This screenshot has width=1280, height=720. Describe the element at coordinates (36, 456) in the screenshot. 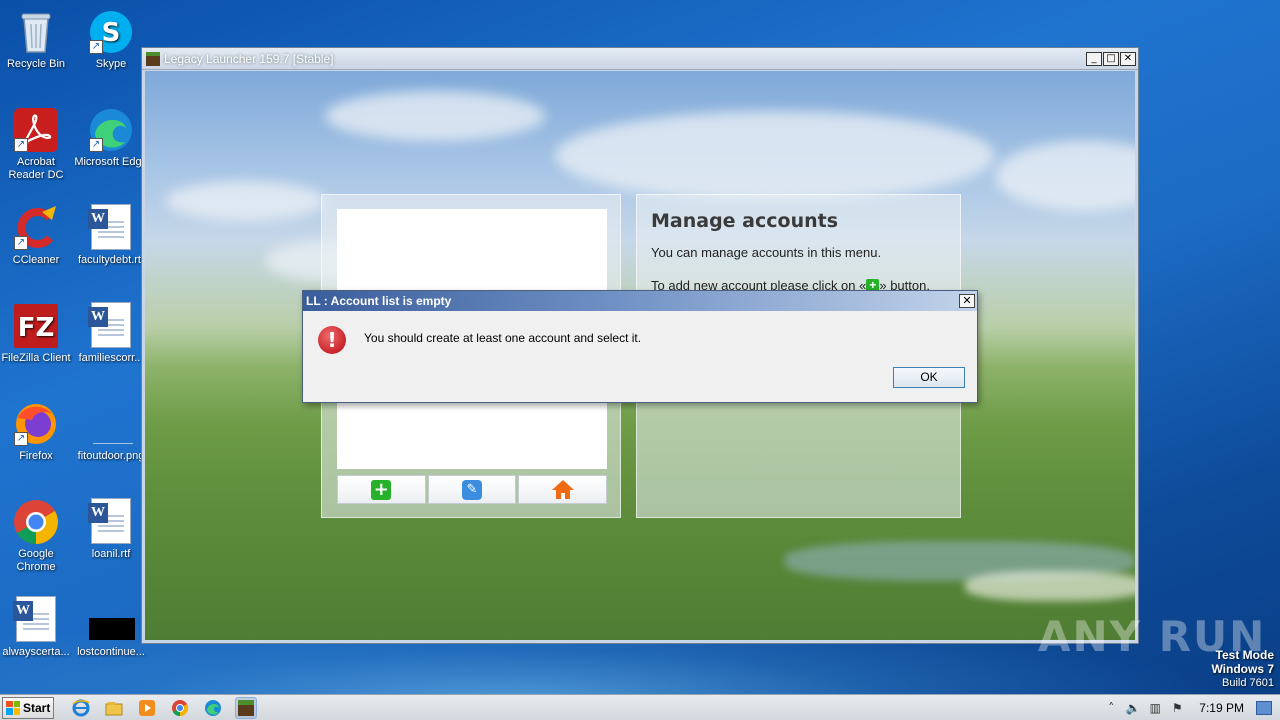

I see `desktop-icon-label: Firefox` at that location.